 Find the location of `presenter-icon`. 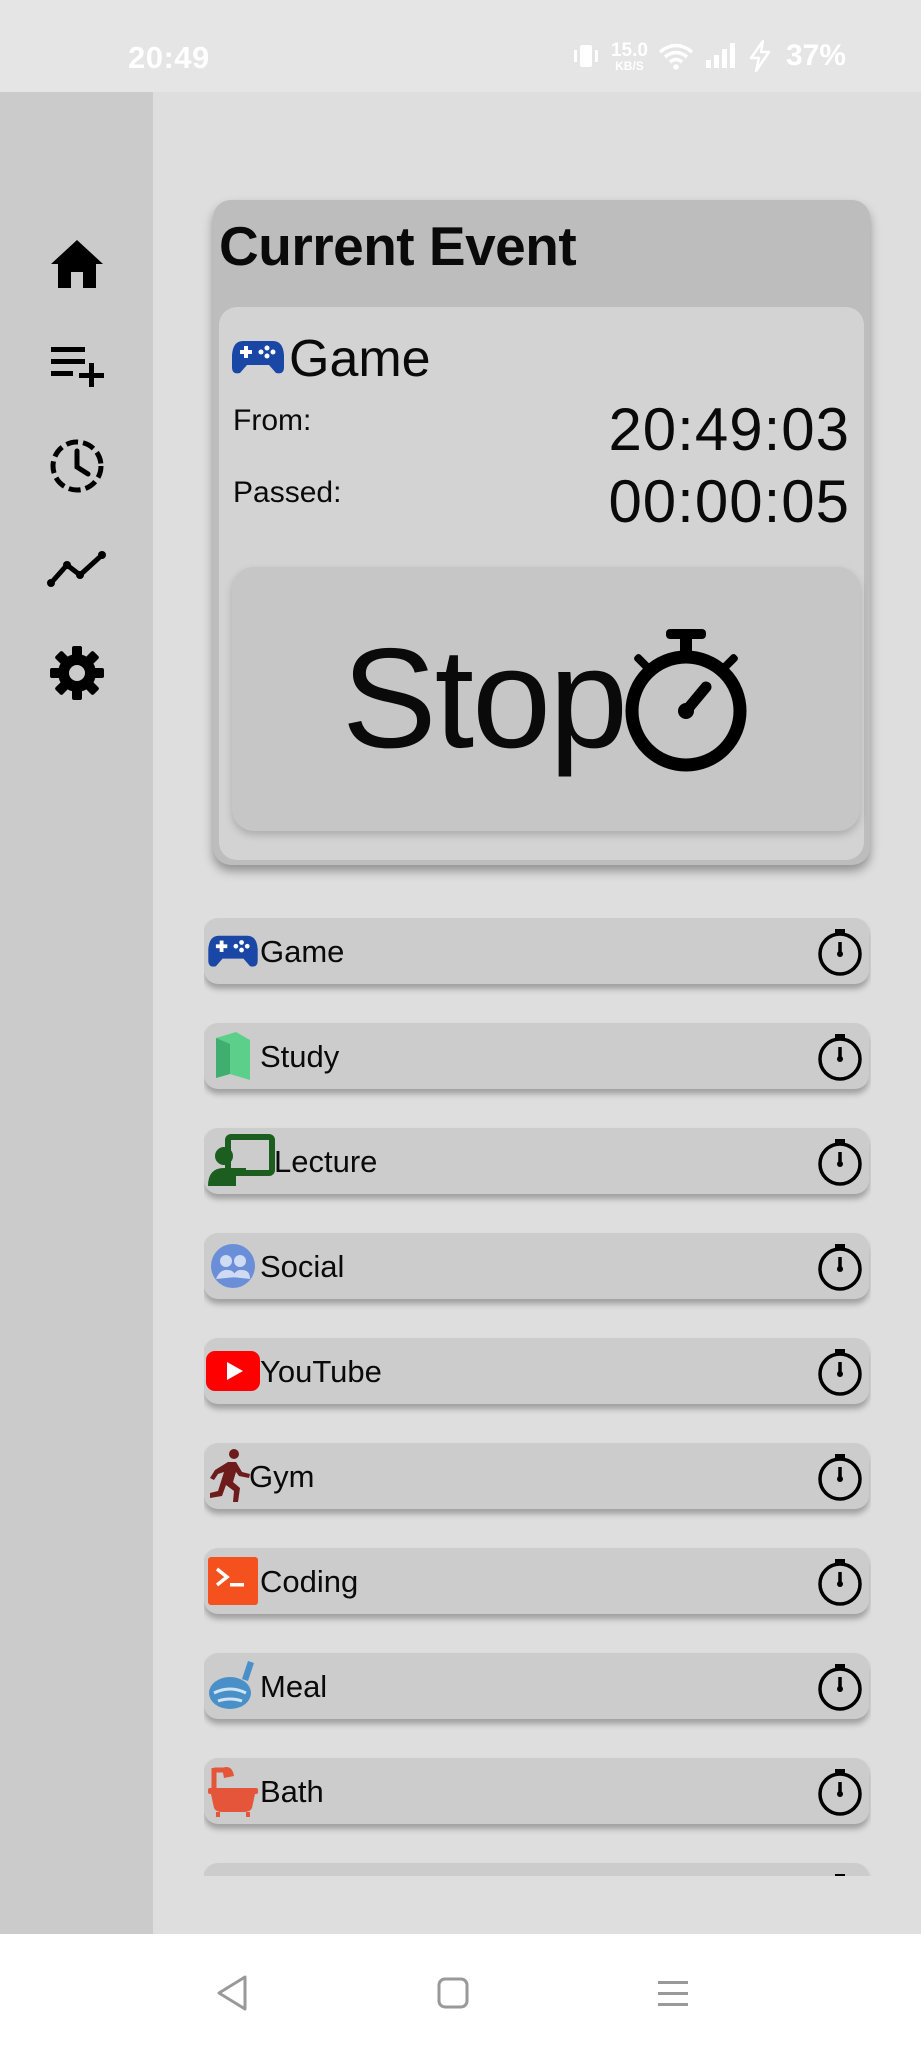

presenter-icon is located at coordinates (241, 1161).